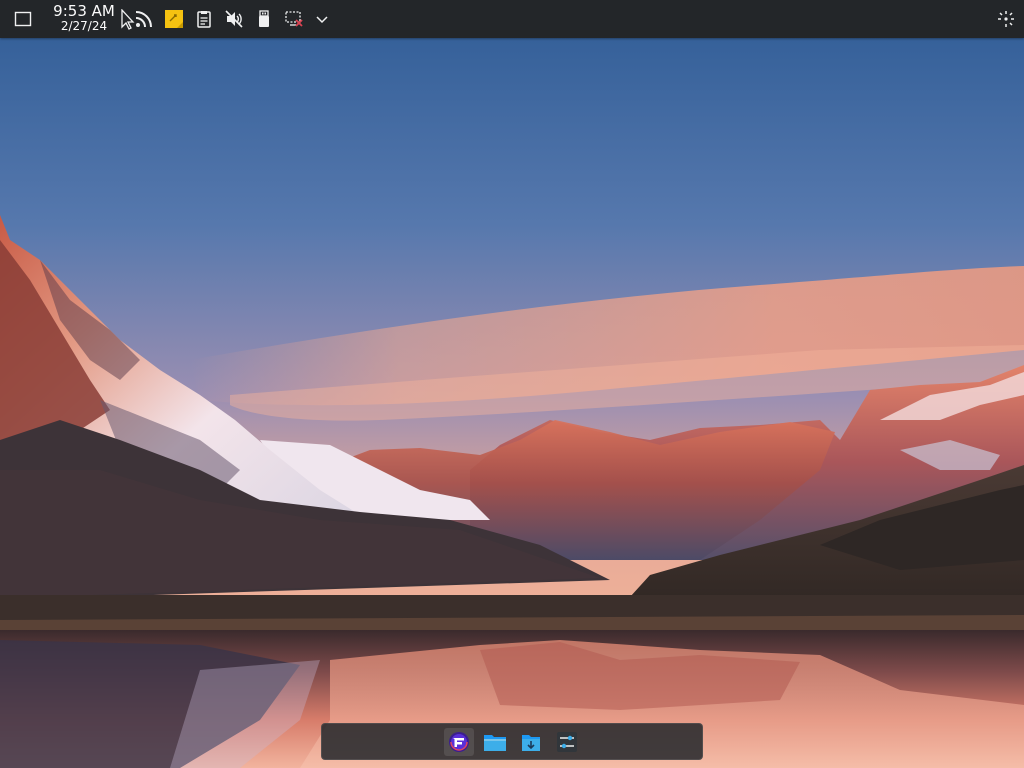 The width and height of the screenshot is (1024, 768). What do you see at coordinates (567, 742) in the screenshot?
I see `settings-icon` at bounding box center [567, 742].